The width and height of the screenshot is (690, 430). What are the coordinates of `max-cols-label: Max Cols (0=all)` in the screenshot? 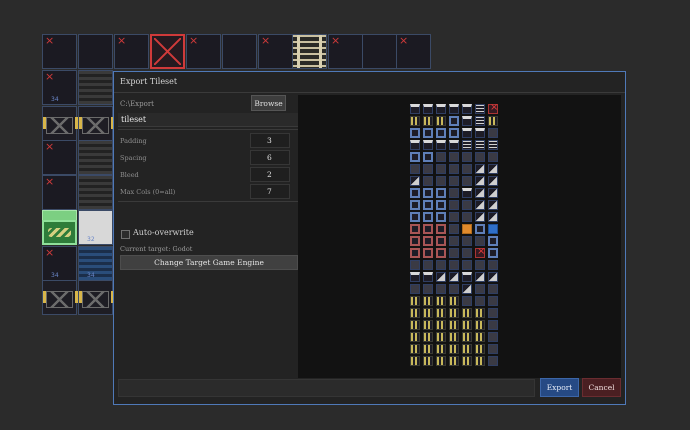 It's located at (148, 192).